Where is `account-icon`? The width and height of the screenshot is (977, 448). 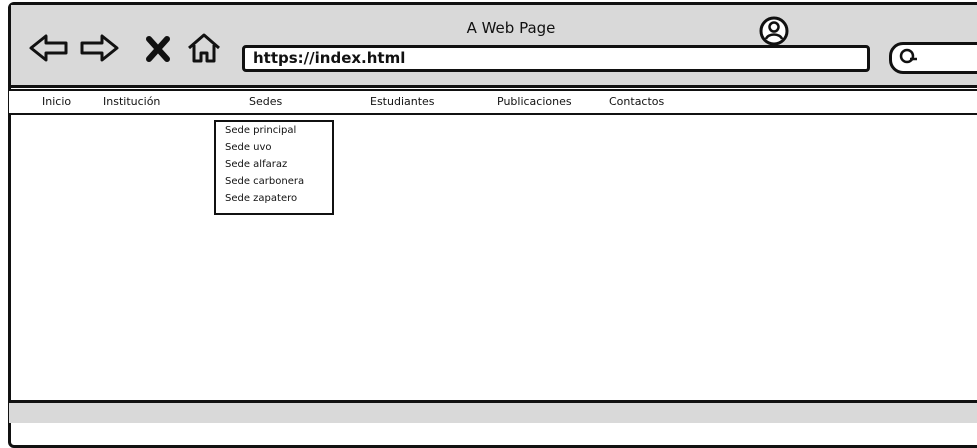 account-icon is located at coordinates (774, 31).